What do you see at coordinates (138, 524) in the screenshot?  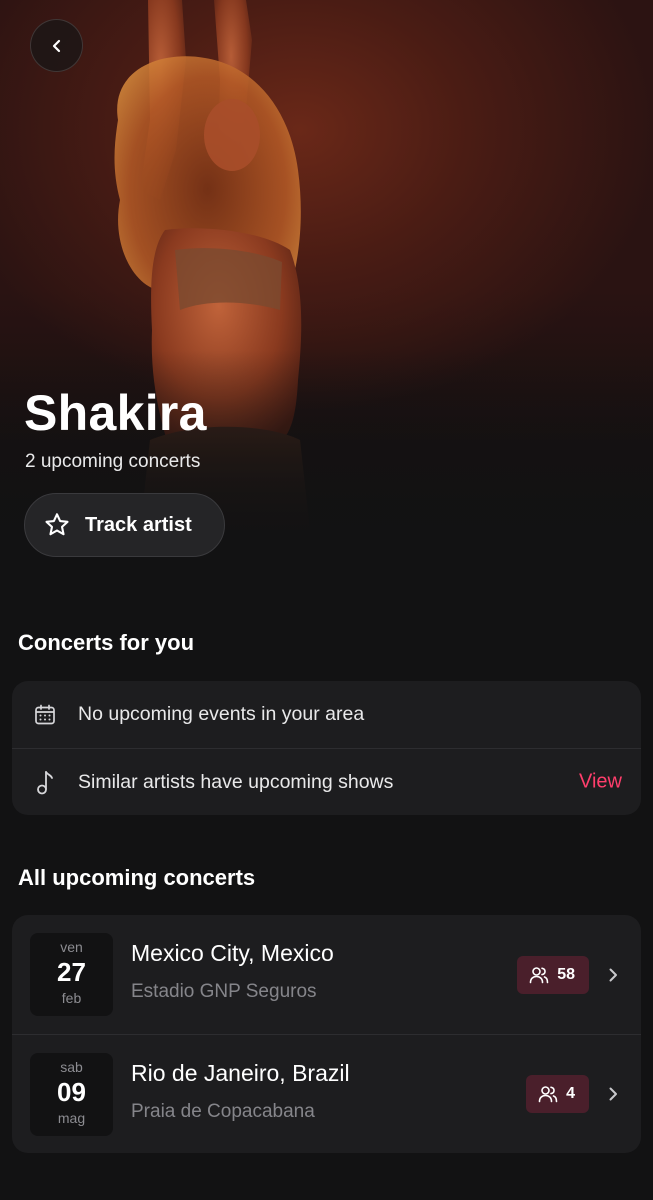 I see `track-artist-label: Track artist` at bounding box center [138, 524].